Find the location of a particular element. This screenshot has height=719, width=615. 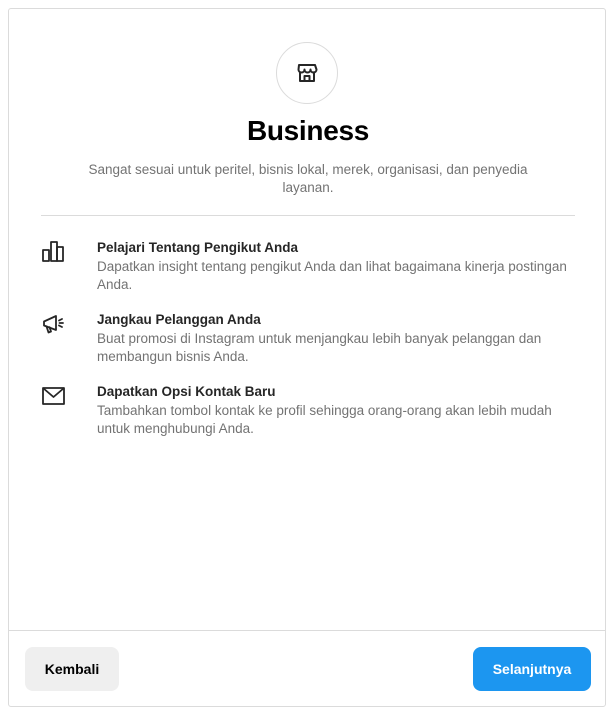

back-button: Kembali is located at coordinates (72, 669).